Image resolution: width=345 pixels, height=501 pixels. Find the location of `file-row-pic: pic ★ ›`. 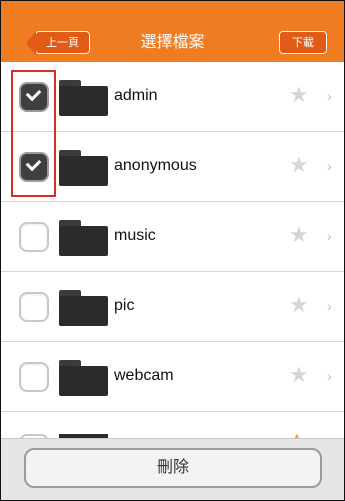

file-row-pic: pic ★ › is located at coordinates (172, 307).